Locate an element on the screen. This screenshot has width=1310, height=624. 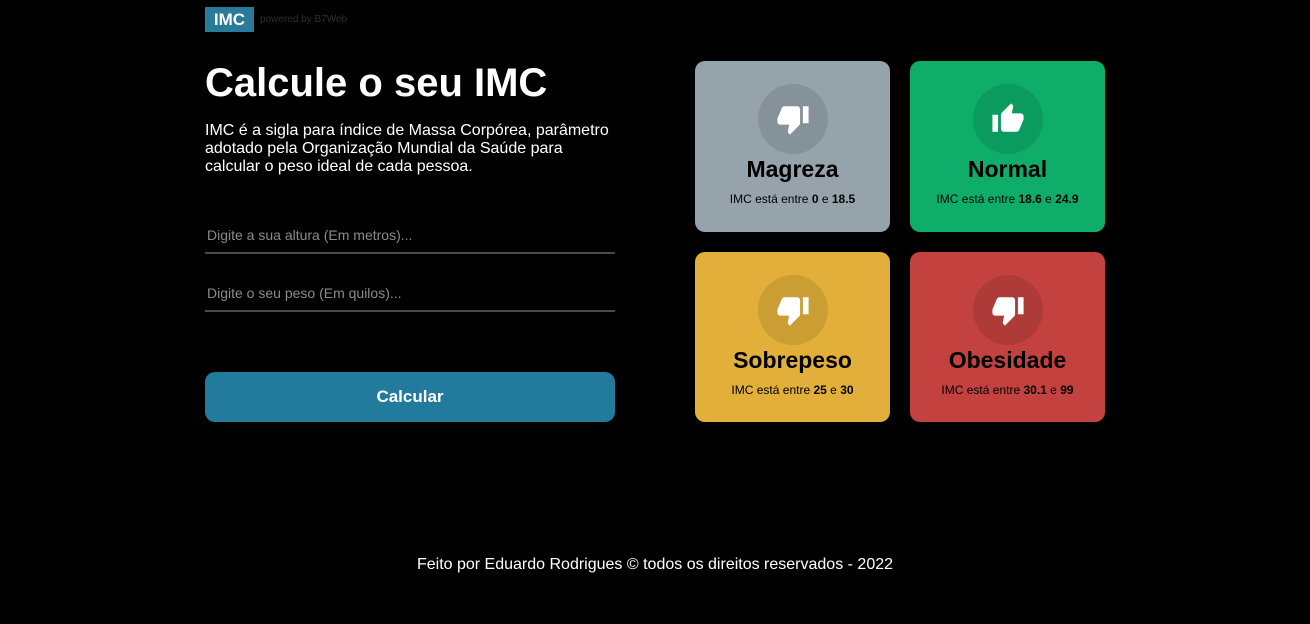
level-card-obesidade: Obesidade IMC está entre 30.1 e 99 is located at coordinates (1007, 337).